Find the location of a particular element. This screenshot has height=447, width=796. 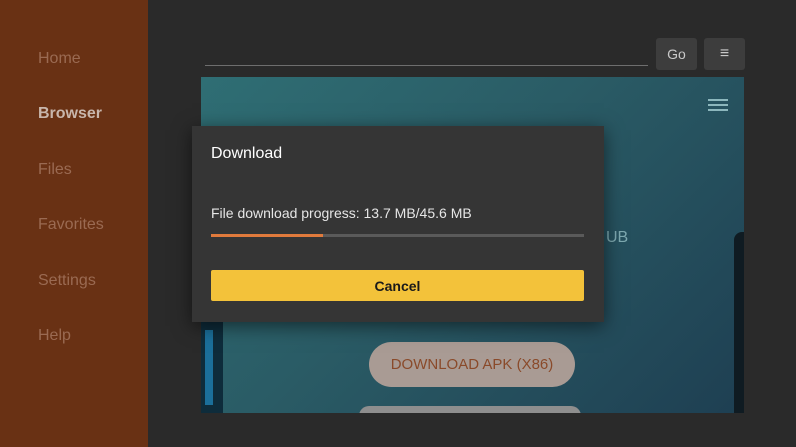

sidebar-item-home: Home is located at coordinates (59, 59).